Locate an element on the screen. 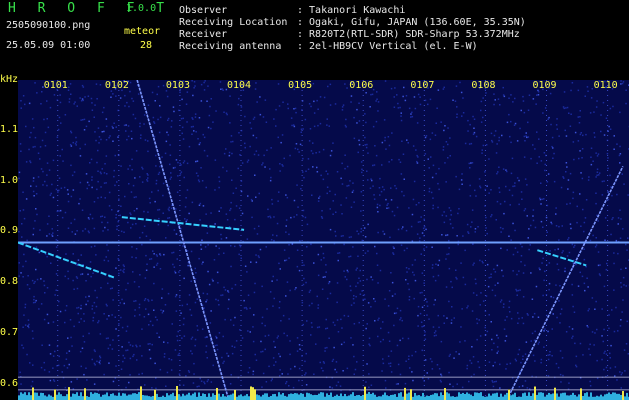 This screenshot has height=400, width=629. y-tick-label: 0.9 is located at coordinates (9, 231).